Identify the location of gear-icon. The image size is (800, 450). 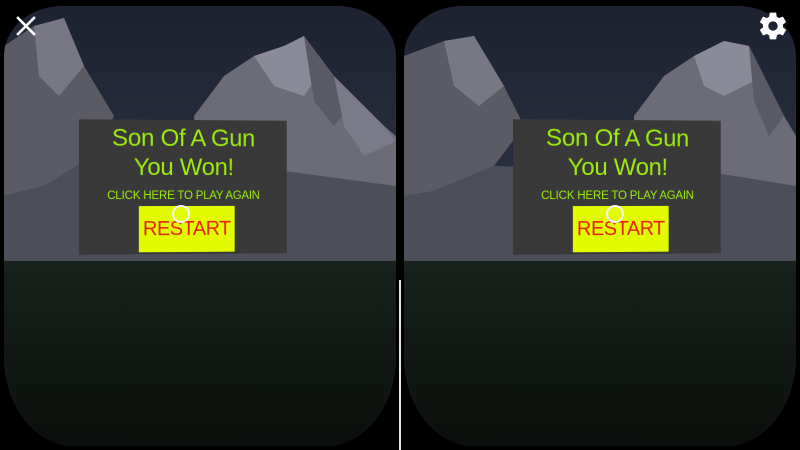
(773, 26).